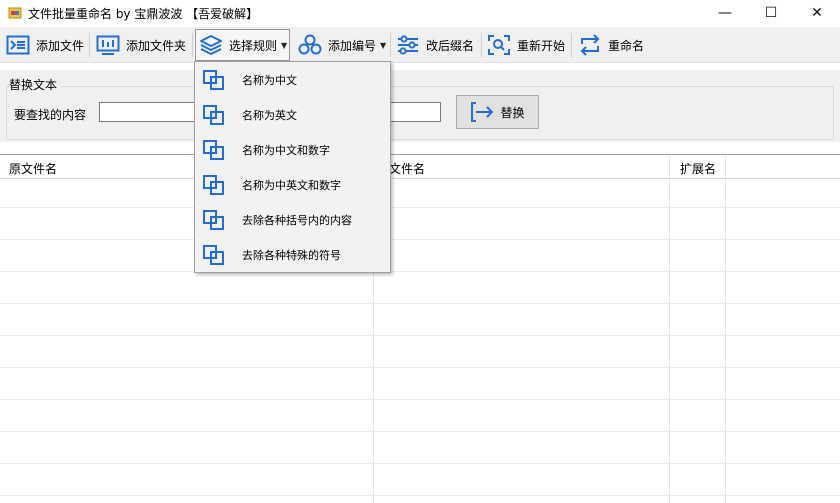  What do you see at coordinates (499, 45) in the screenshot?
I see `scan-search-icon` at bounding box center [499, 45].